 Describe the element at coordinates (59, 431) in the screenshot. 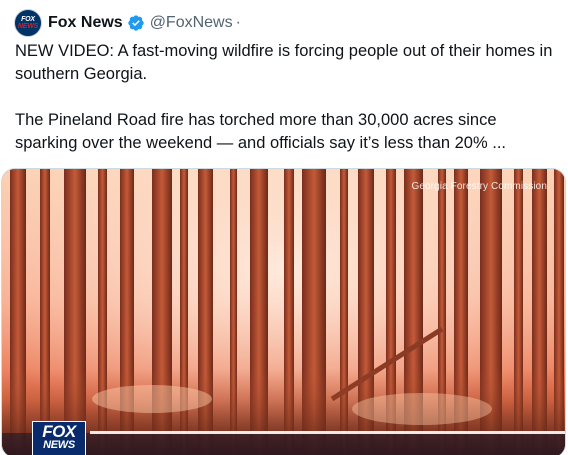

I see `logo-text-fox: FOX` at that location.